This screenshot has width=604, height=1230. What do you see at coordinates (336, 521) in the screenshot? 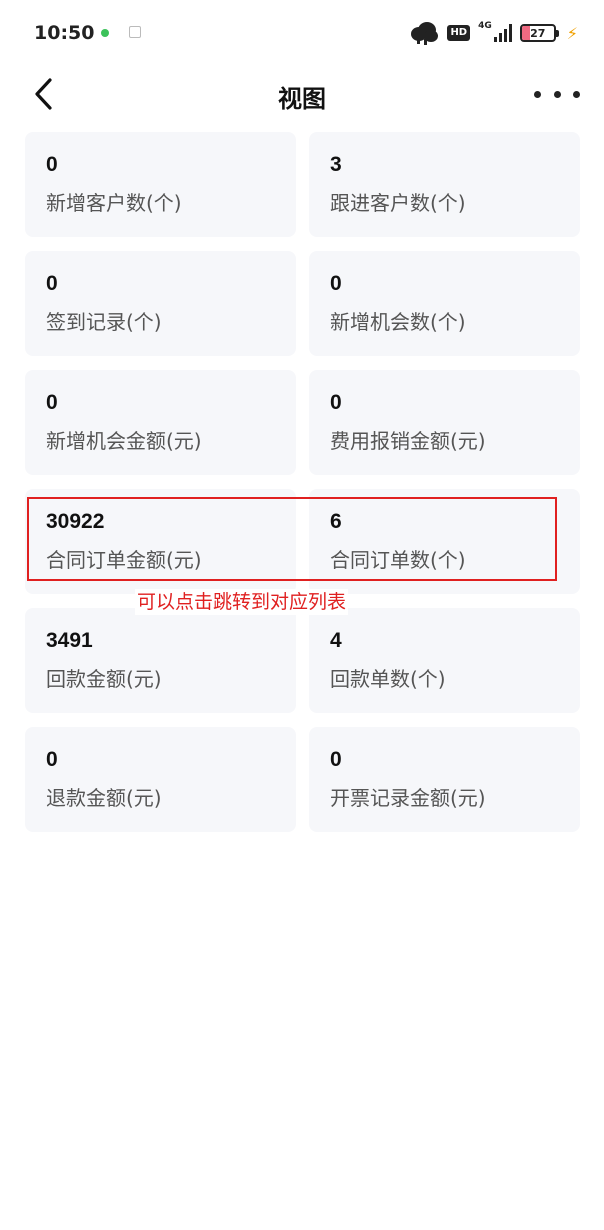
I see `stat-value: 6` at bounding box center [336, 521].